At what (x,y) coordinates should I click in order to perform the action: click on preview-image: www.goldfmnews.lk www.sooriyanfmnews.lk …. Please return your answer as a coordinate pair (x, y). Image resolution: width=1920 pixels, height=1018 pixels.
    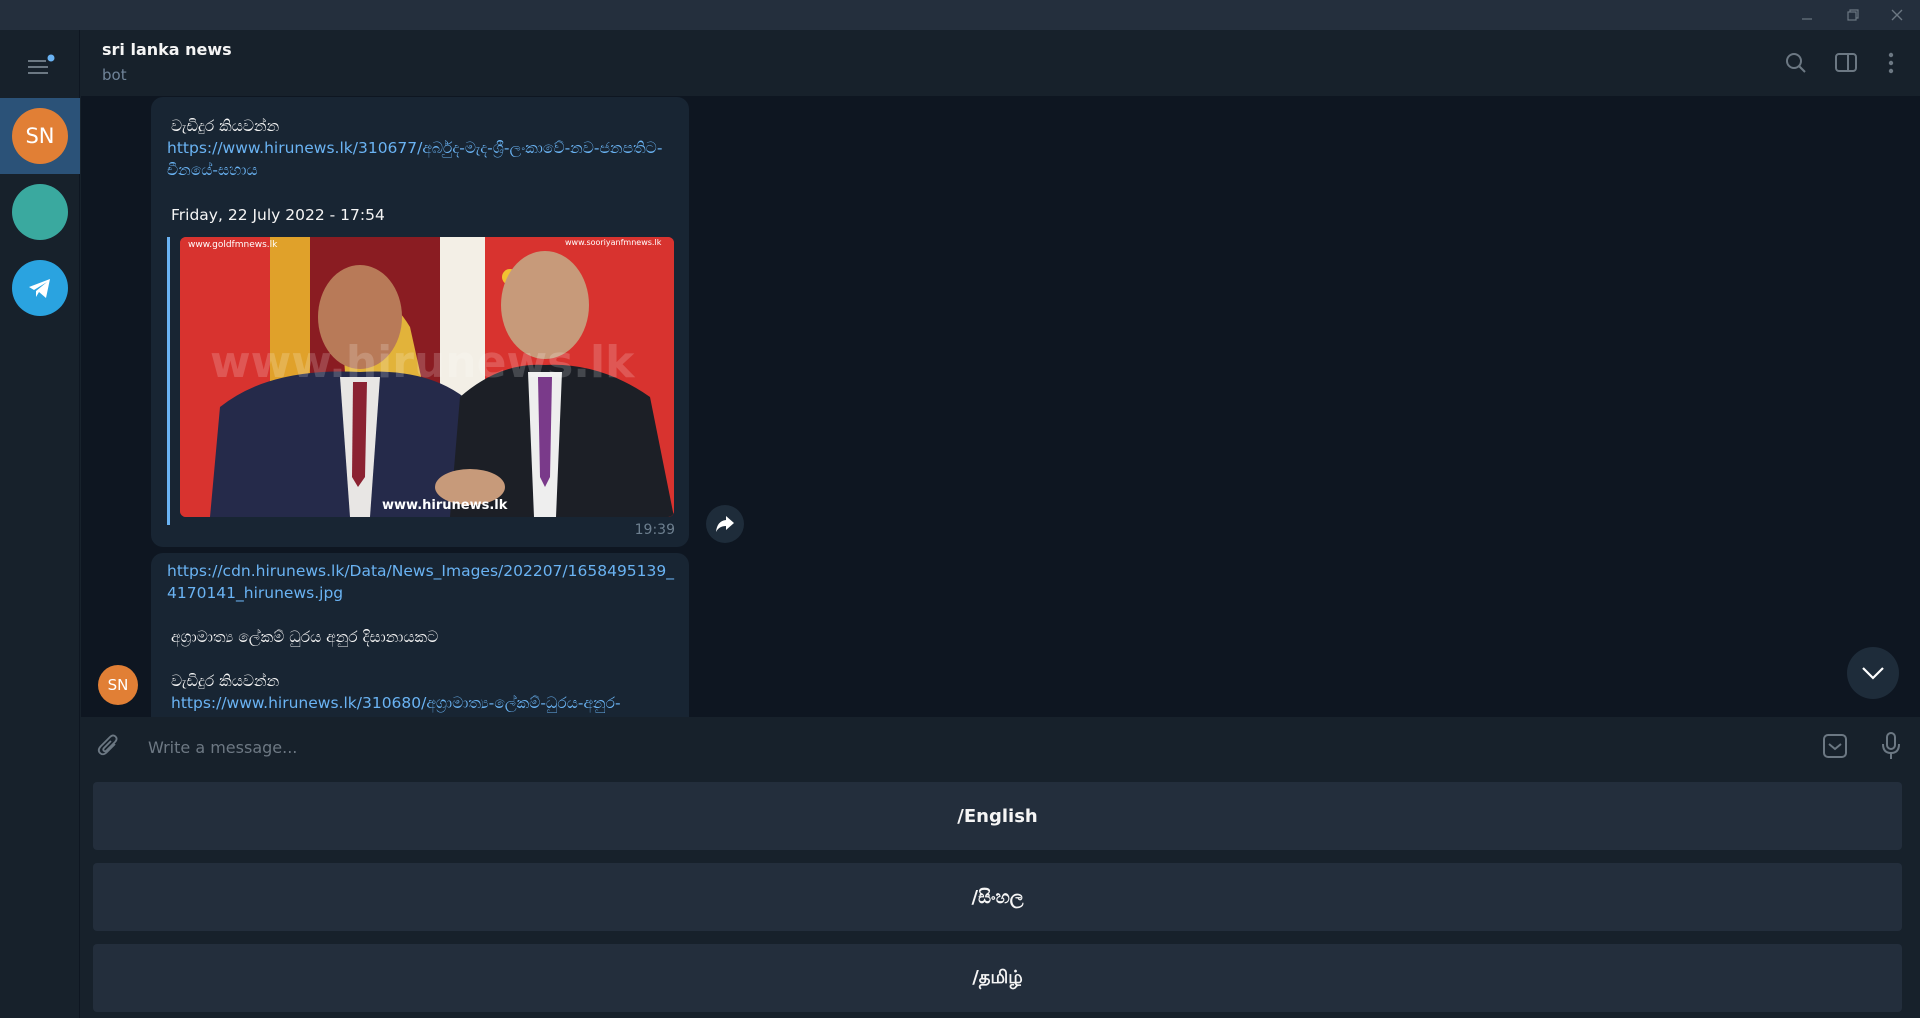
    Looking at the image, I should click on (427, 377).